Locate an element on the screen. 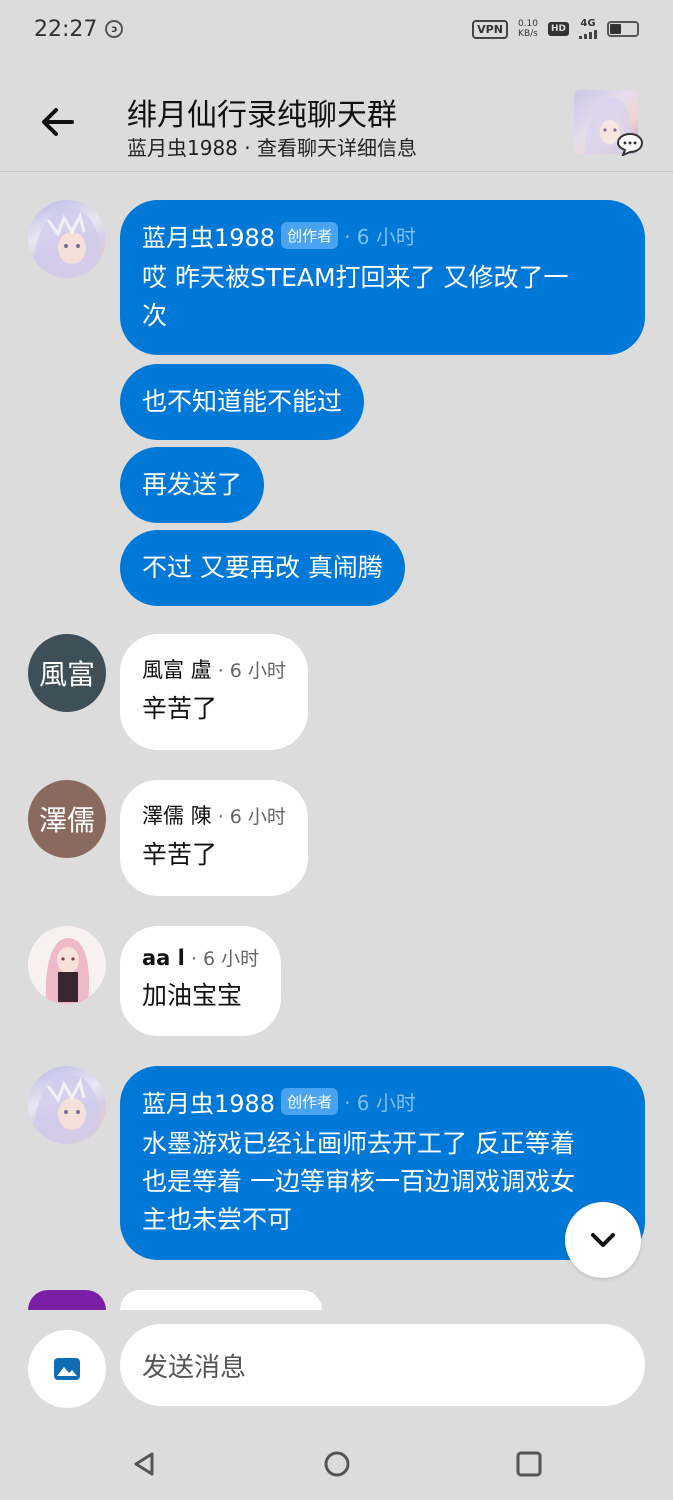  chat-title: 绯月仙行录纯聊天群 is located at coordinates (262, 112).